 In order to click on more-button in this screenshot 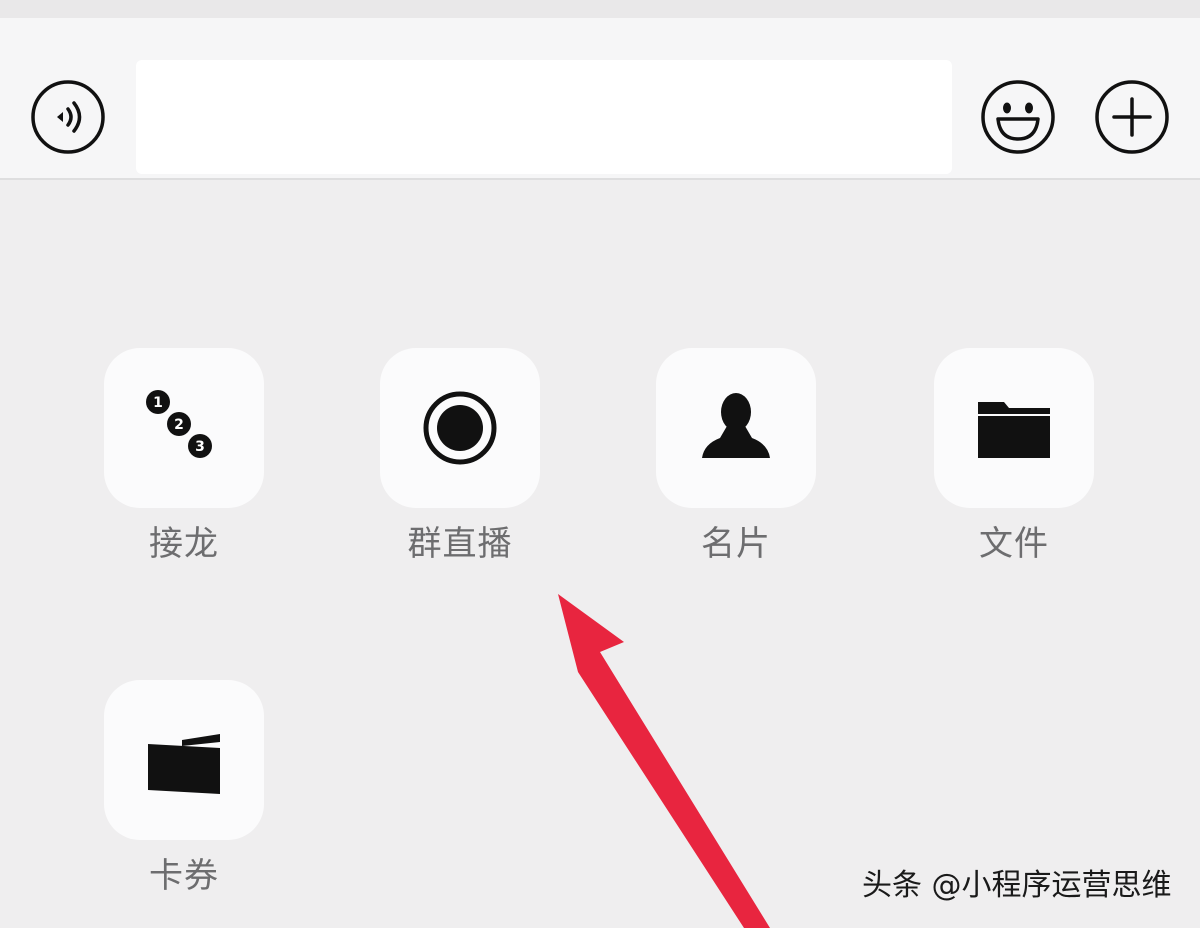, I will do `click(1132, 117)`.